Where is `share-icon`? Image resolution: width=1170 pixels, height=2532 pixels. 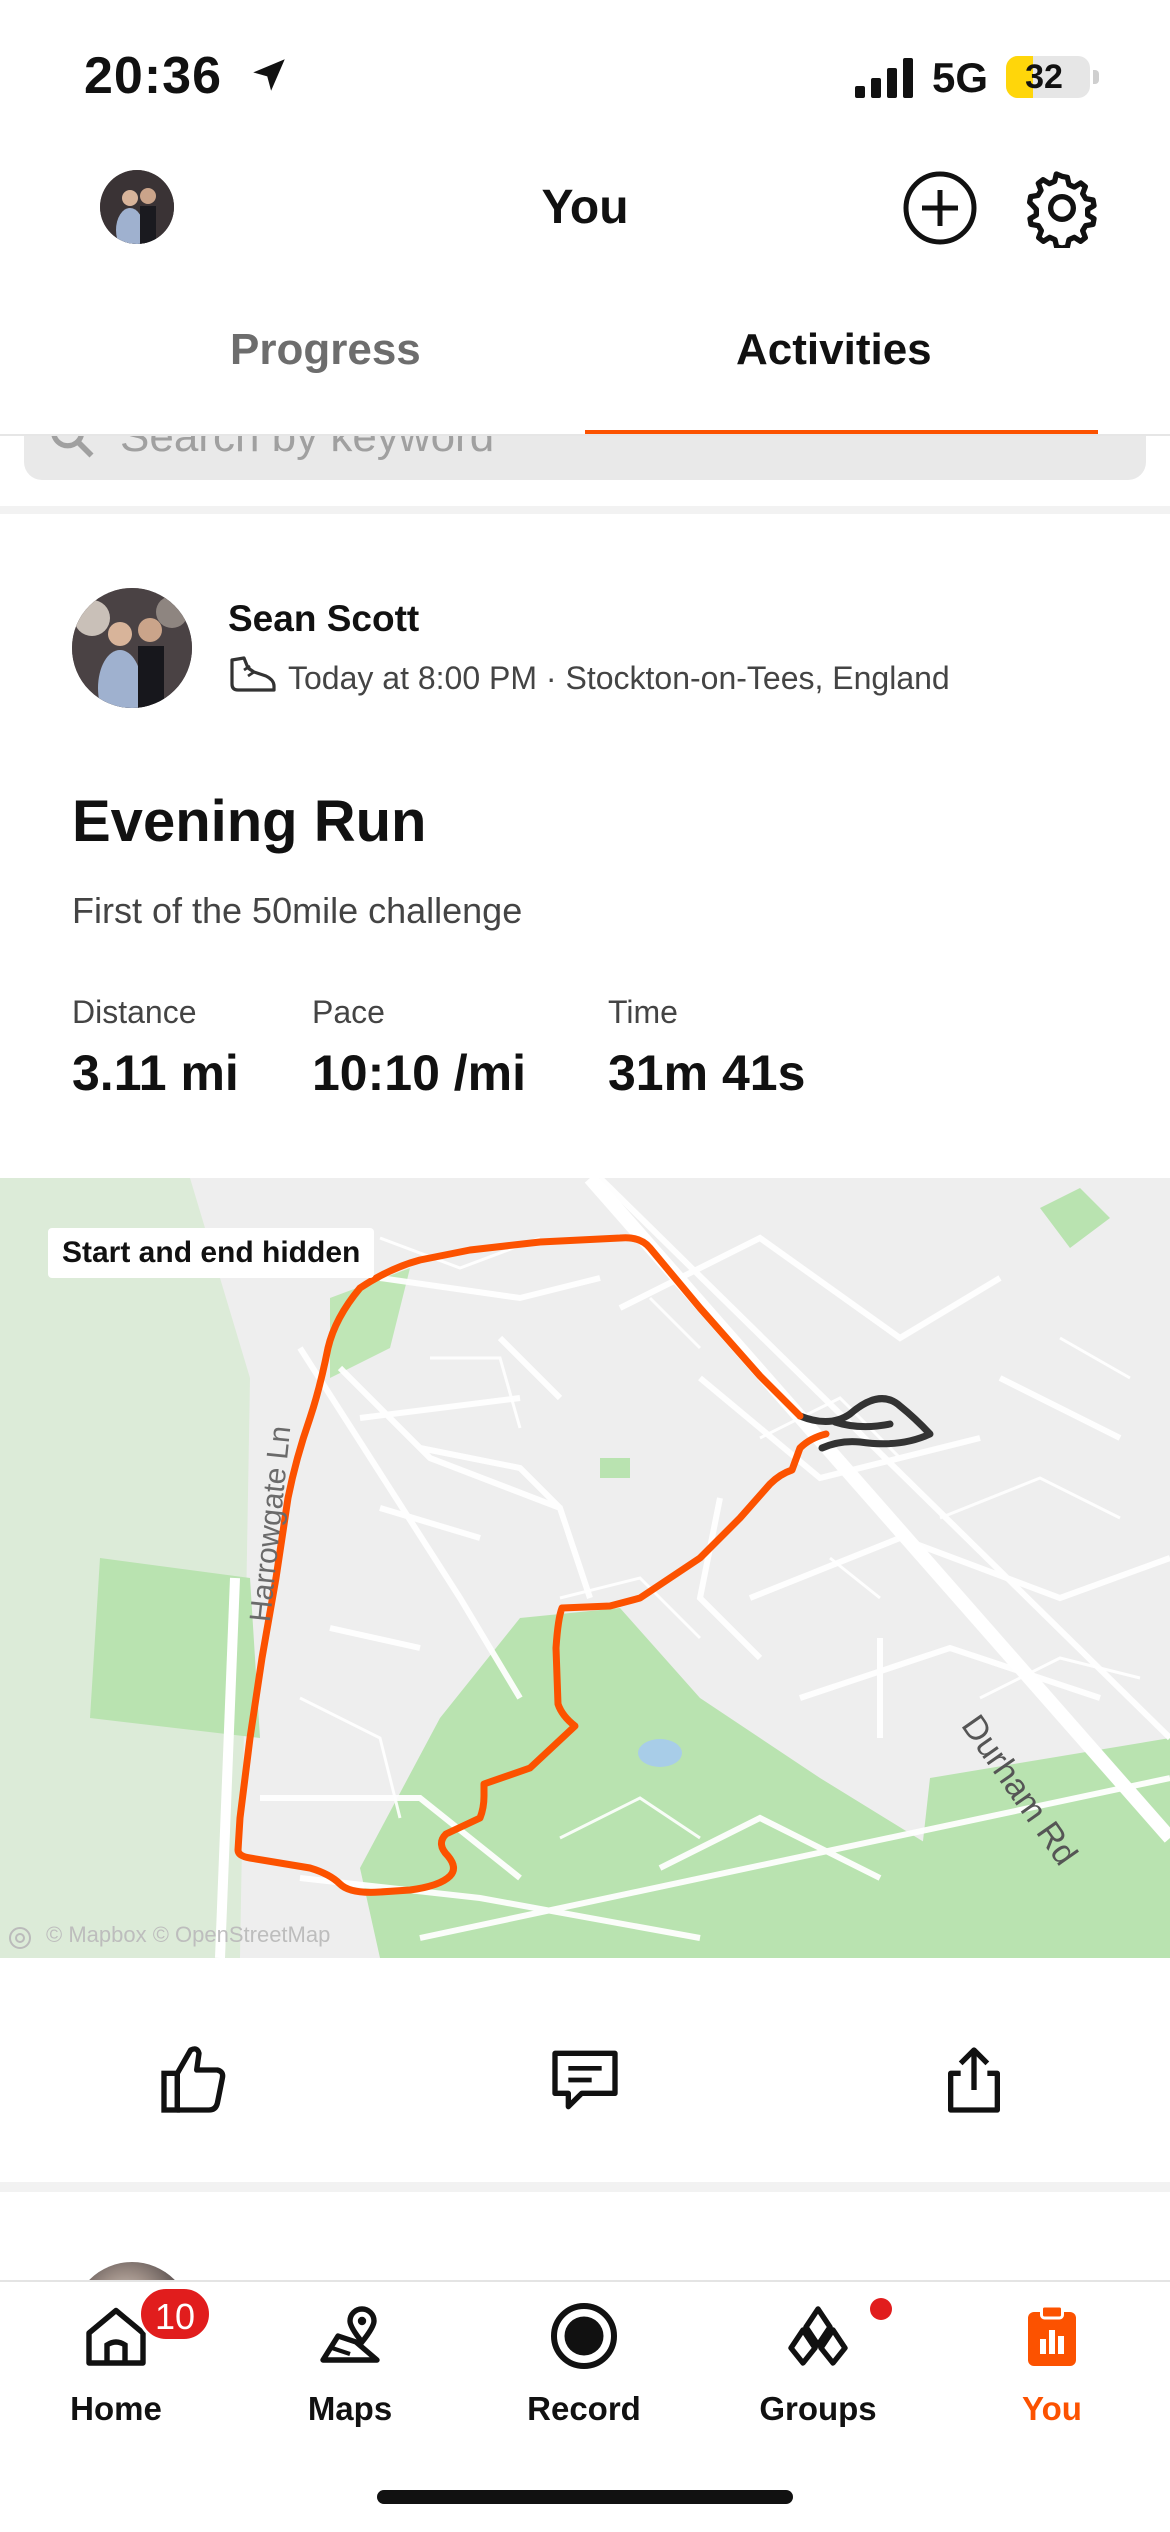 share-icon is located at coordinates (974, 2080).